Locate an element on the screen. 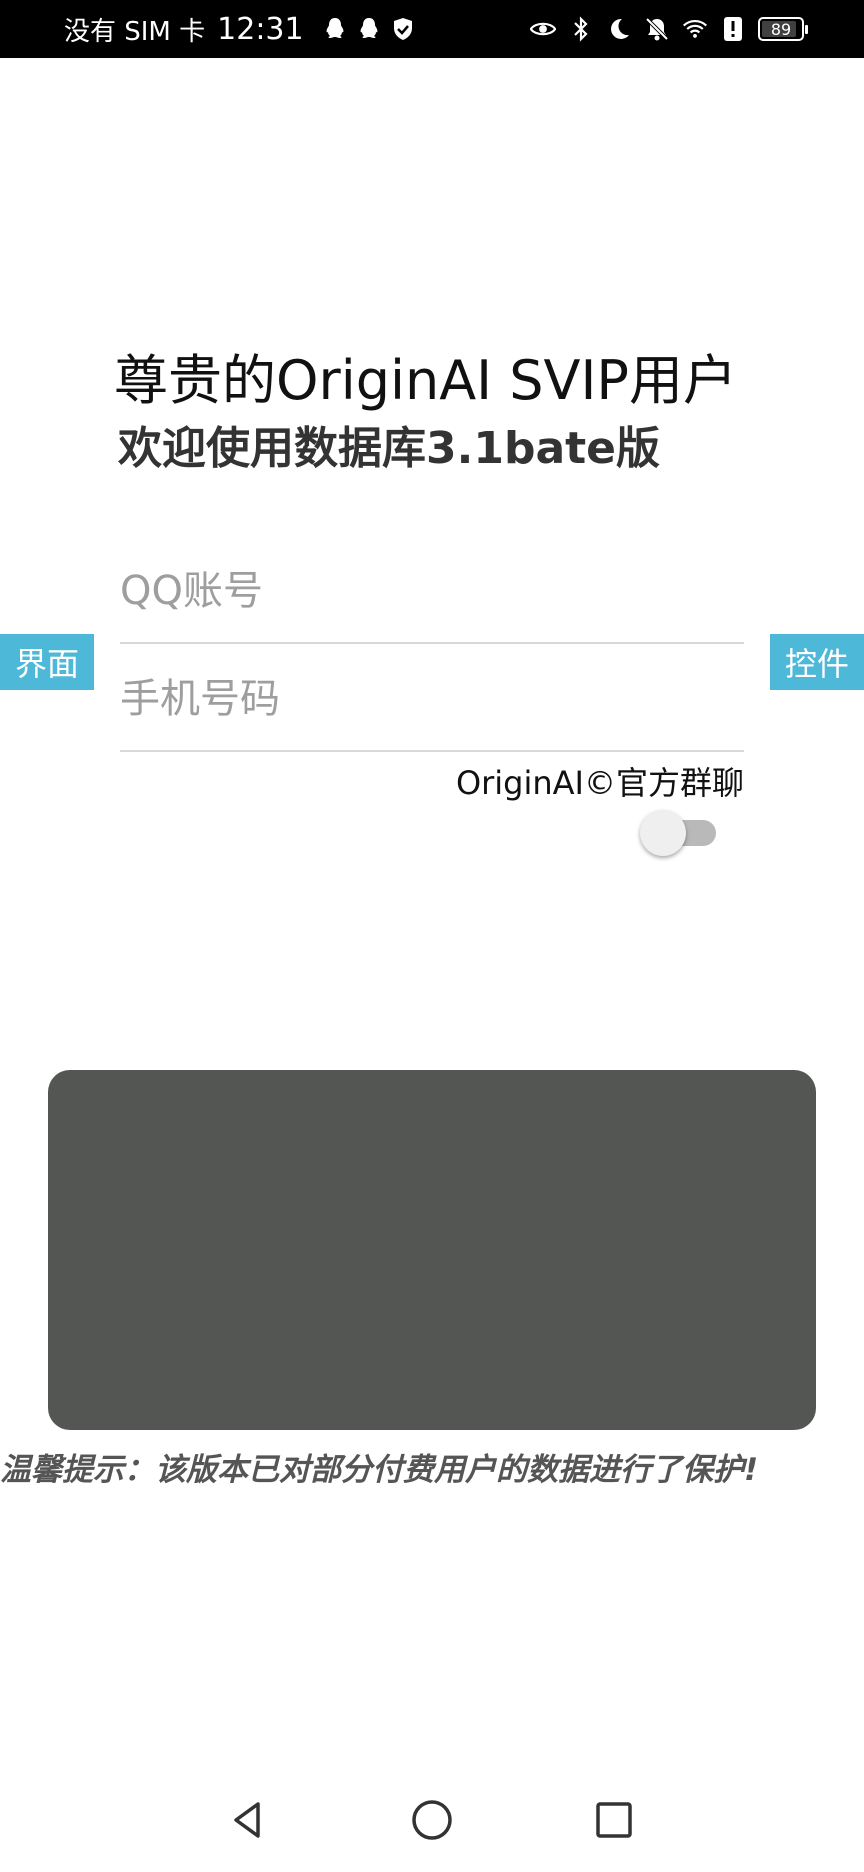  battery-level: 89 is located at coordinates (781, 29).